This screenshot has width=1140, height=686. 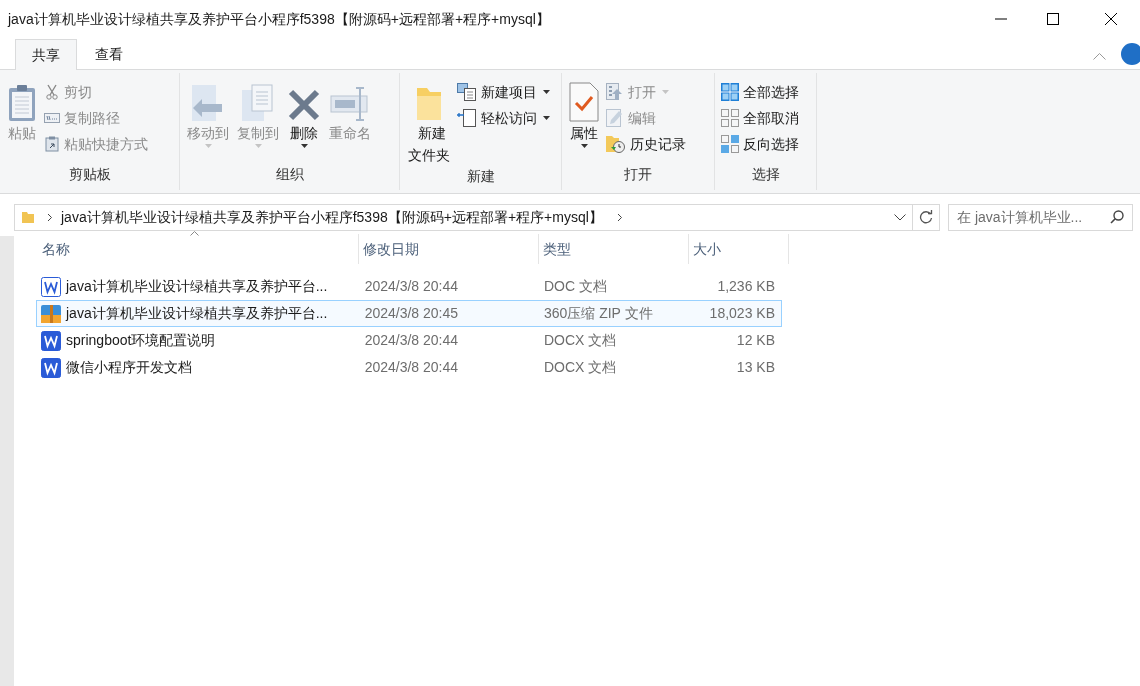 I want to click on file-row: java计算机毕业设计绿植共享及养护平台... 2024/3/8 20:44 DOC 文档 1,236 KB, so click(x=409, y=286).